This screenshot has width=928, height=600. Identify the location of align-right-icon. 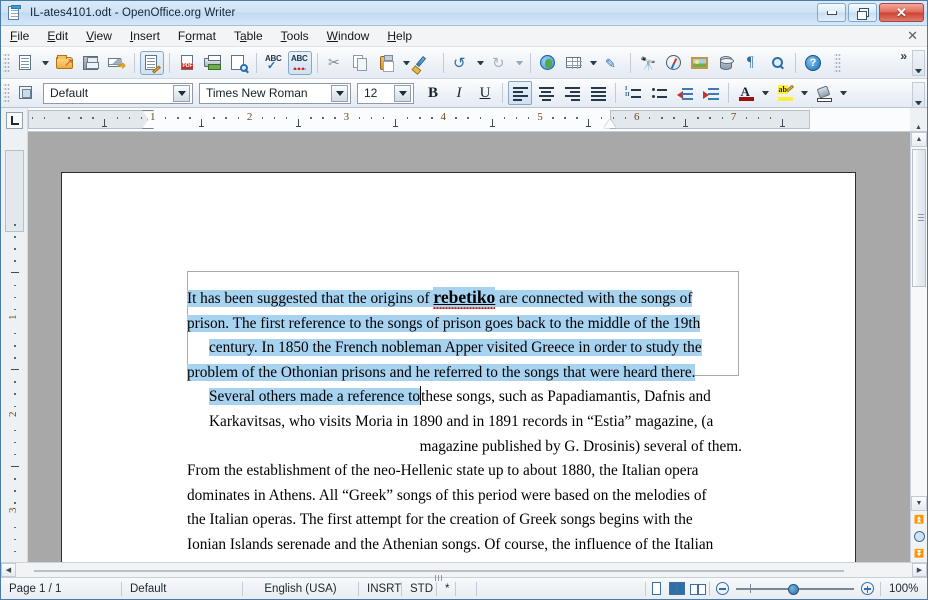
(572, 93).